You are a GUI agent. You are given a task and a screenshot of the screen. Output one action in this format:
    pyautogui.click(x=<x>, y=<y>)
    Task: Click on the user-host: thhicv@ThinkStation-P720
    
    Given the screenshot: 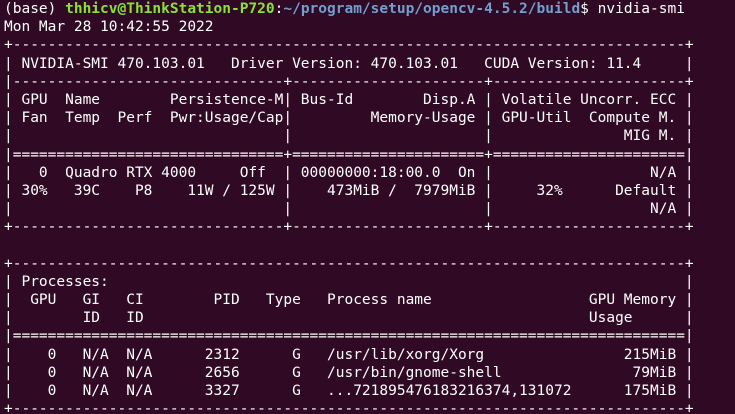 What is the action you would take?
    pyautogui.click(x=170, y=9)
    